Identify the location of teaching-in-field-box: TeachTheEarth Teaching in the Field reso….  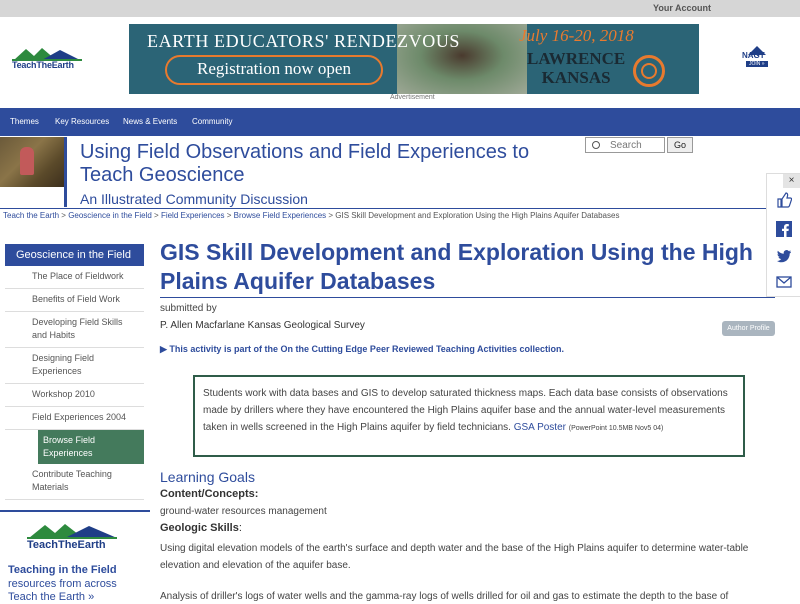
(75, 556).